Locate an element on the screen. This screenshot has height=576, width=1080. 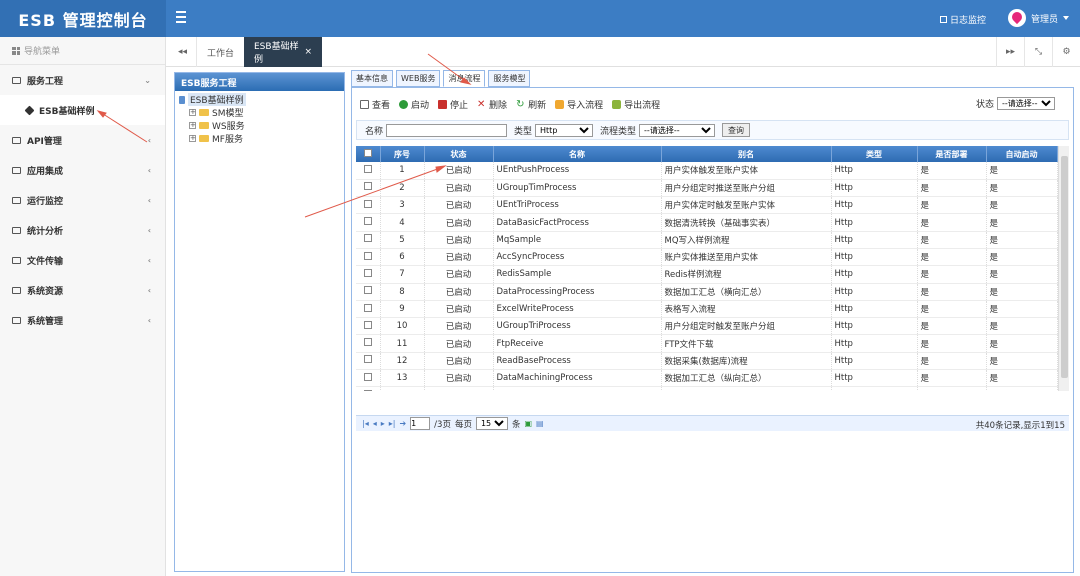
stop-label: 停止 is located at coordinates (459, 105).